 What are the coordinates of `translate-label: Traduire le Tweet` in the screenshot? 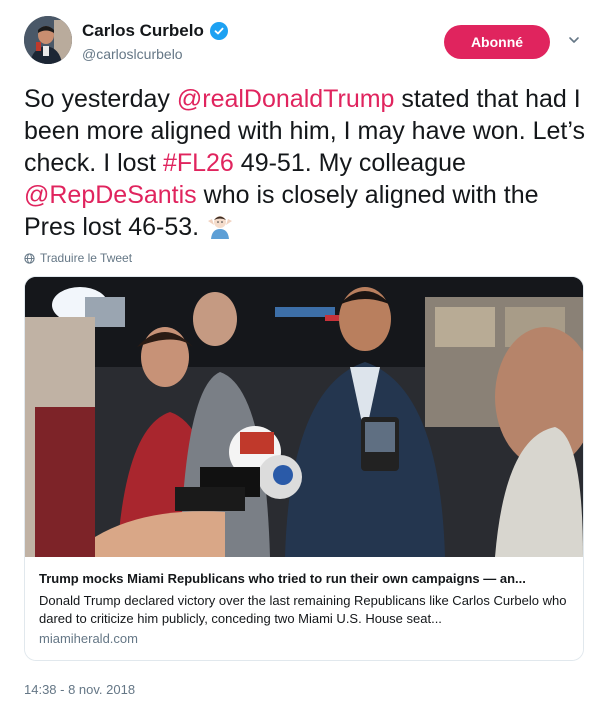 It's located at (86, 258).